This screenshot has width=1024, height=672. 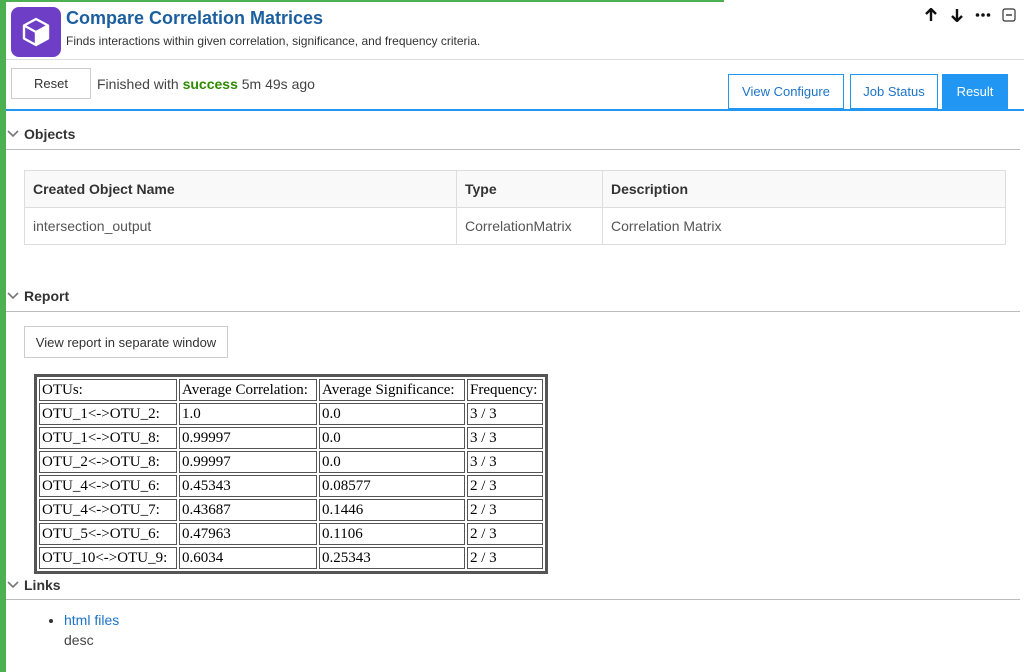 I want to click on links-section-title: Links, so click(x=42, y=585).